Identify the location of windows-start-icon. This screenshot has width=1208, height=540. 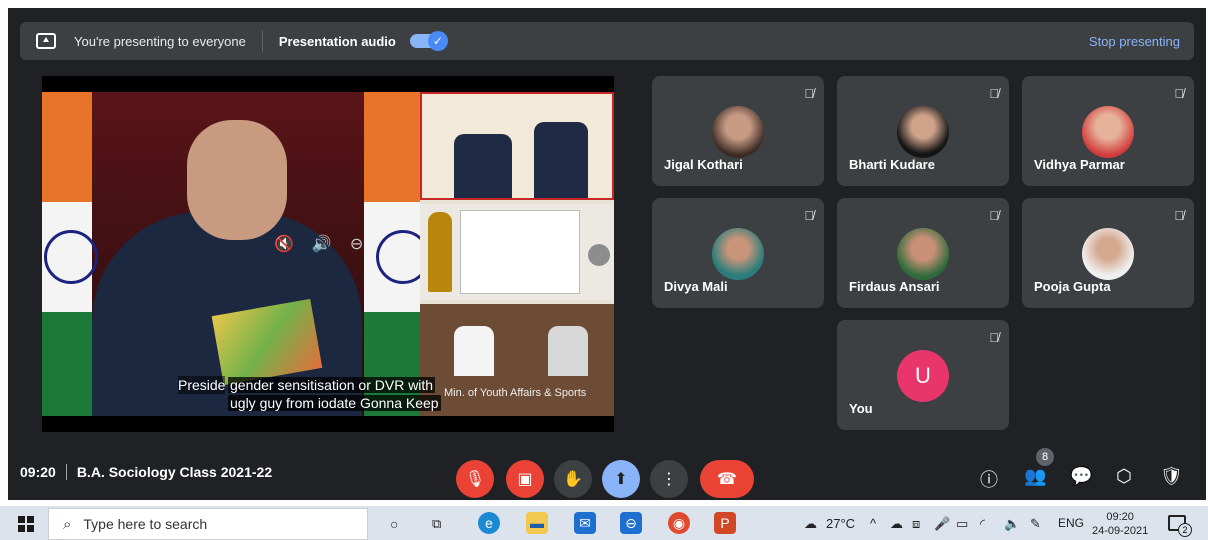
(26, 524).